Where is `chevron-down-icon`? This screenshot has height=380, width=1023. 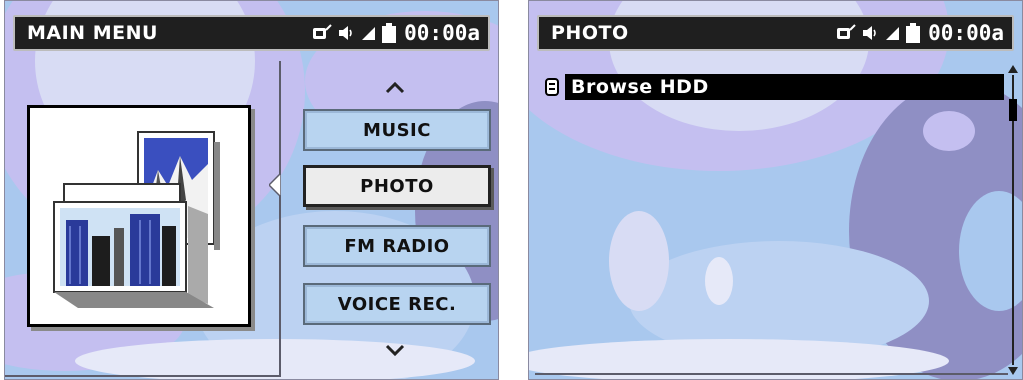
chevron-down-icon is located at coordinates (395, 350).